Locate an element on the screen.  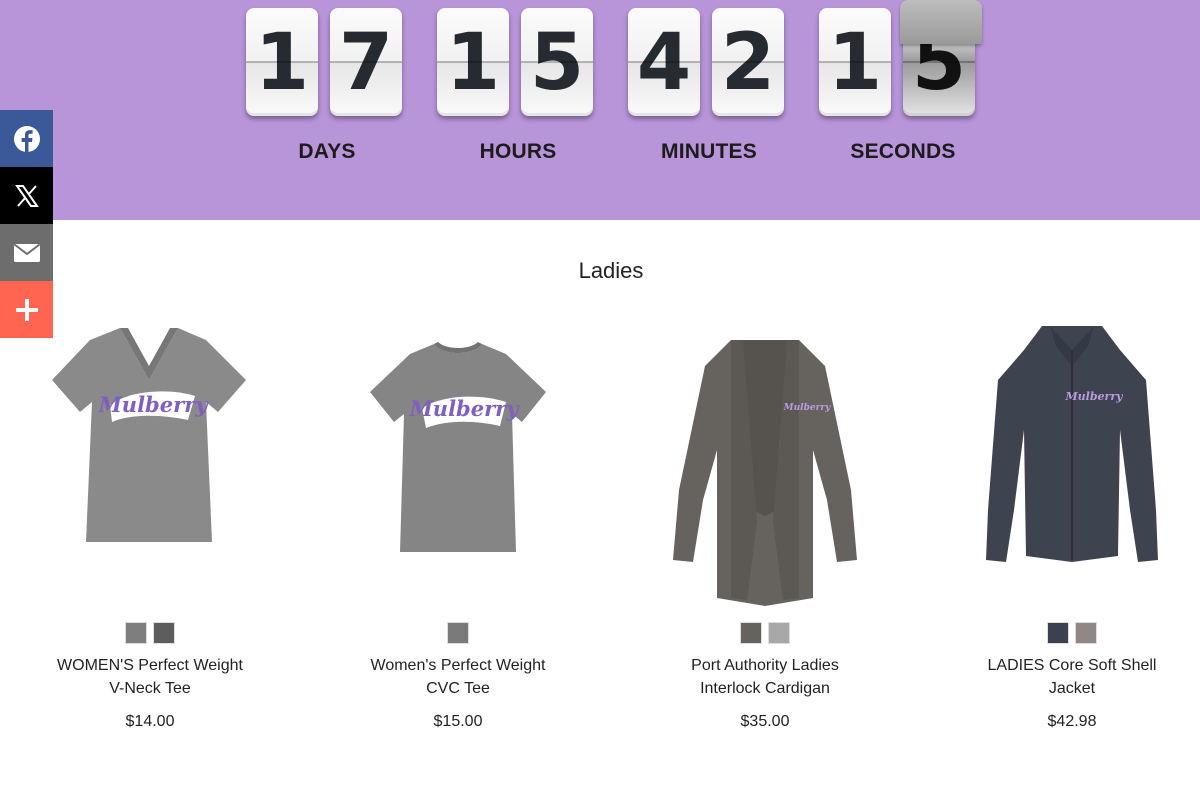
product-price: $15.00 is located at coordinates (458, 721).